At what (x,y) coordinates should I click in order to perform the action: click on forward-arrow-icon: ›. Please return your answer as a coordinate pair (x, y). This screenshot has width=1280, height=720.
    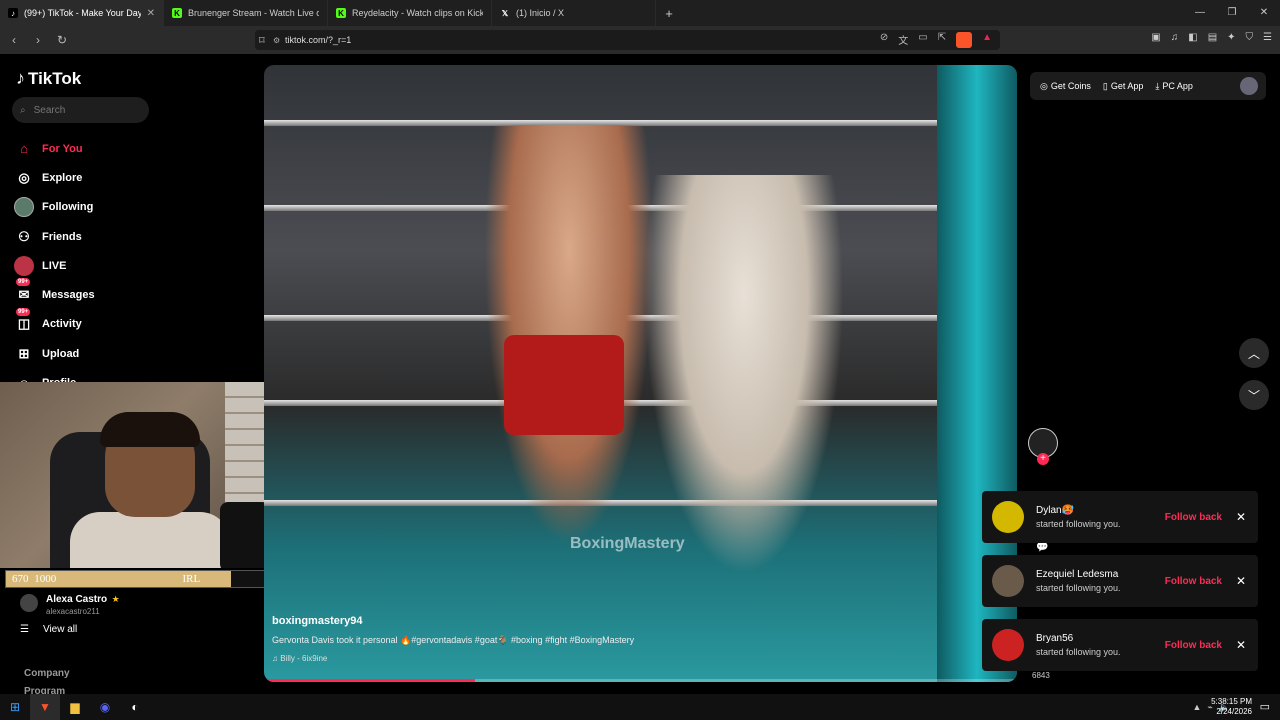
    Looking at the image, I should click on (38, 40).